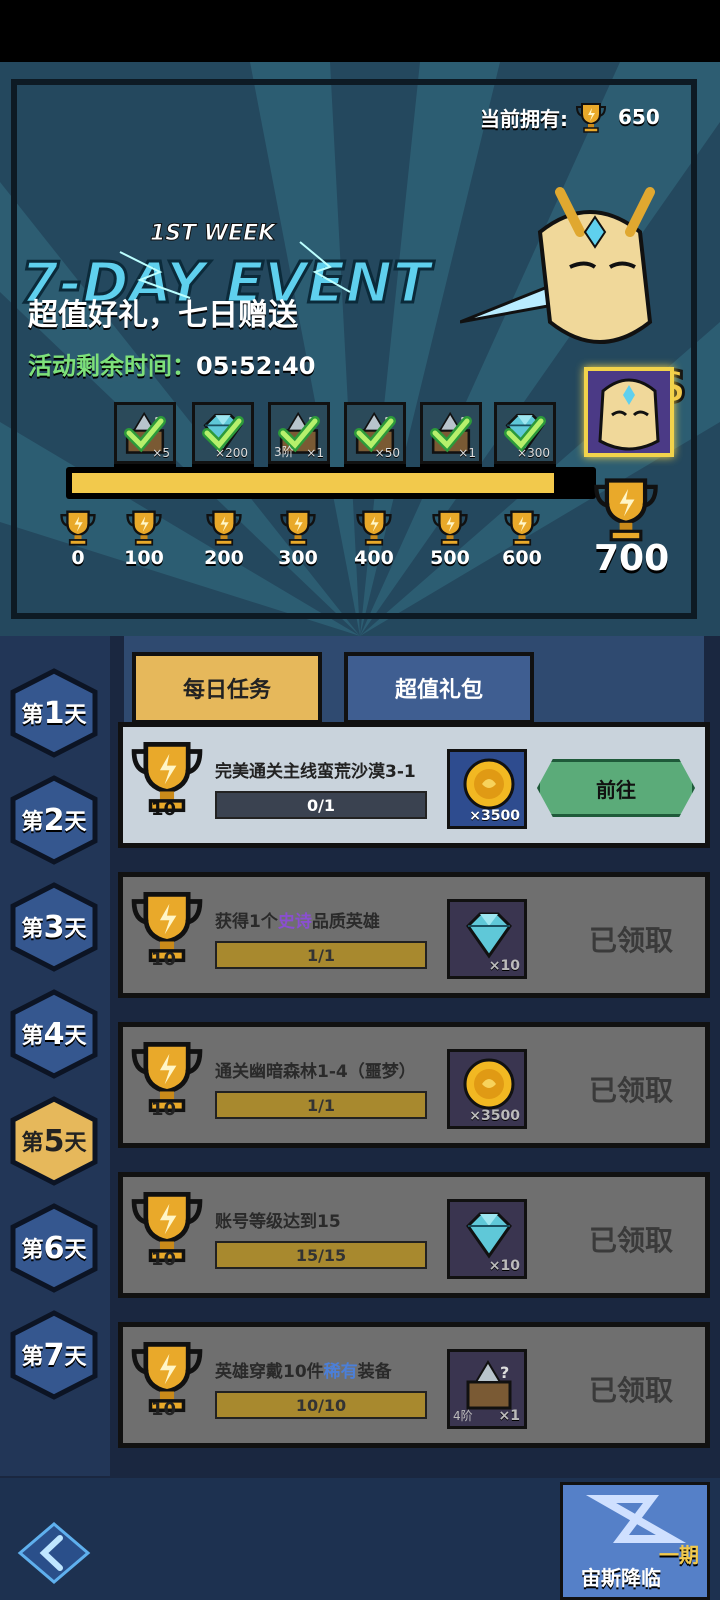  Describe the element at coordinates (414, 785) in the screenshot. I see `task-row: 10 完美通关主线蛮荒沙漠3-1 0/1 ×3500 前往` at that location.